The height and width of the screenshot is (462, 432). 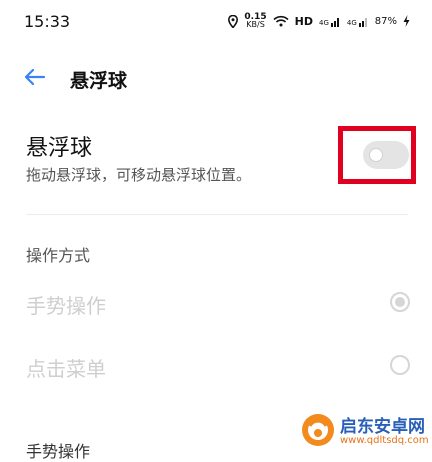 What do you see at coordinates (217, 214) in the screenshot?
I see `divider` at bounding box center [217, 214].